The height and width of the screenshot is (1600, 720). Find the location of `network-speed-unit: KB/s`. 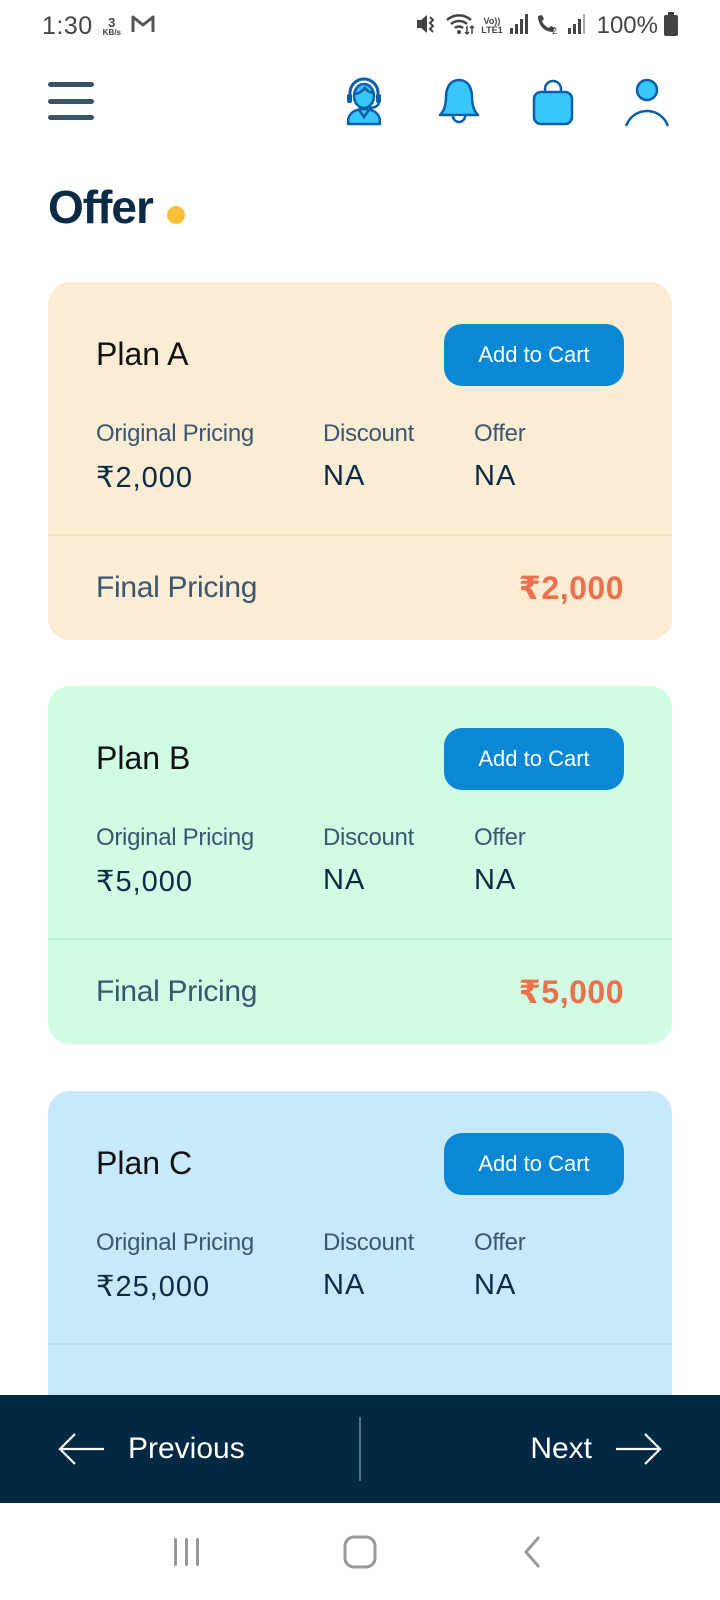

network-speed-unit: KB/s is located at coordinates (111, 32).